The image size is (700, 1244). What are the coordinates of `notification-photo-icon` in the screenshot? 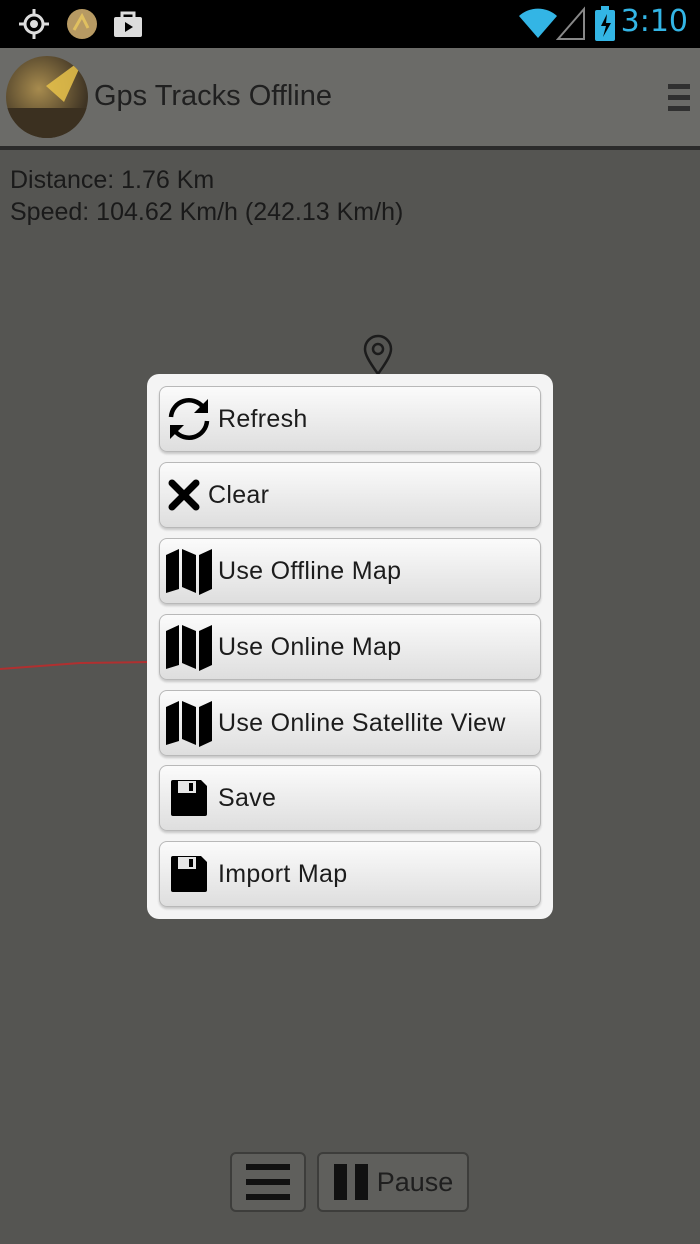 It's located at (82, 26).